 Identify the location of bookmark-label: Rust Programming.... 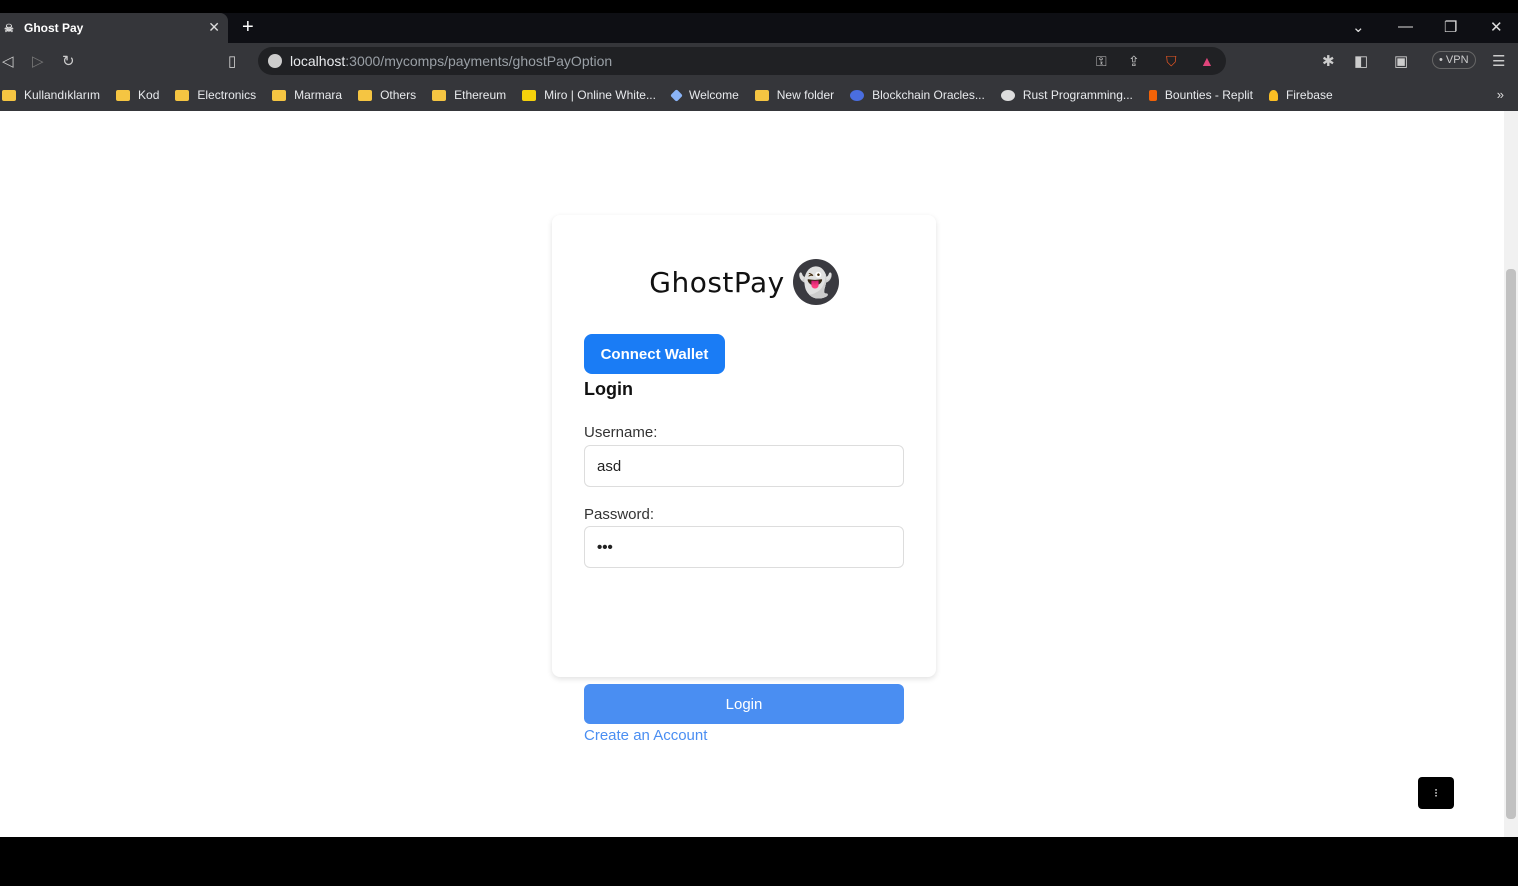
(1077, 95).